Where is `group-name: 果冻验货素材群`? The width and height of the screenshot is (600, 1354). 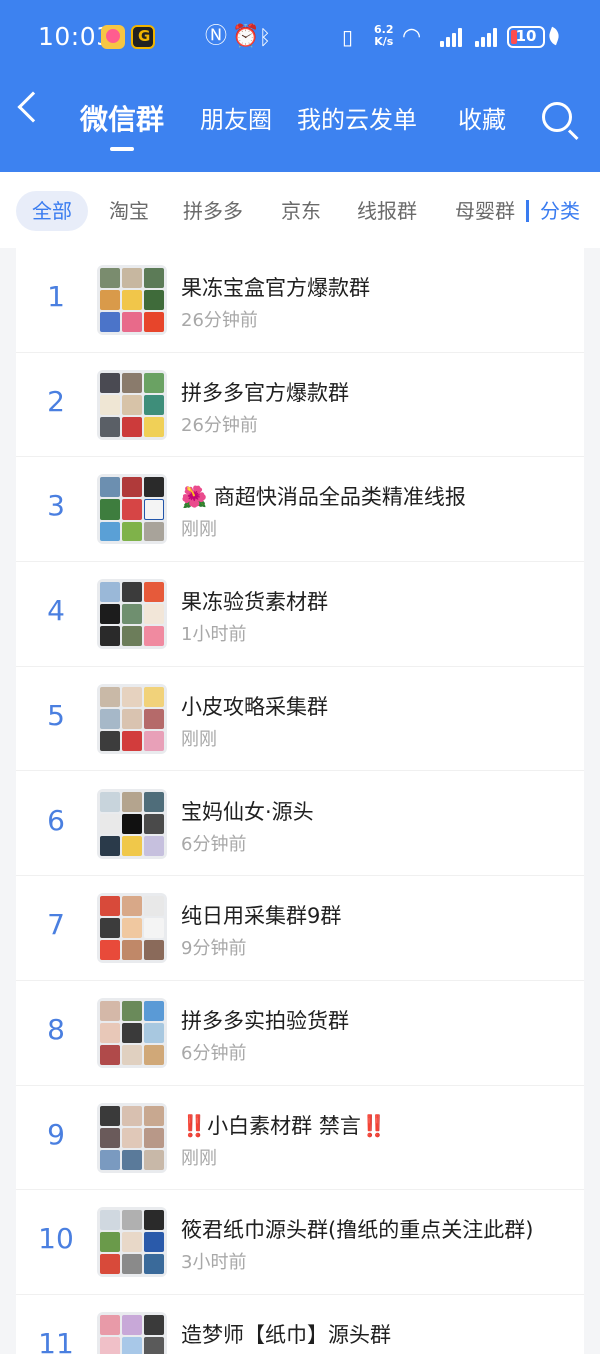
group-name: 果冻验货素材群 is located at coordinates (254, 602).